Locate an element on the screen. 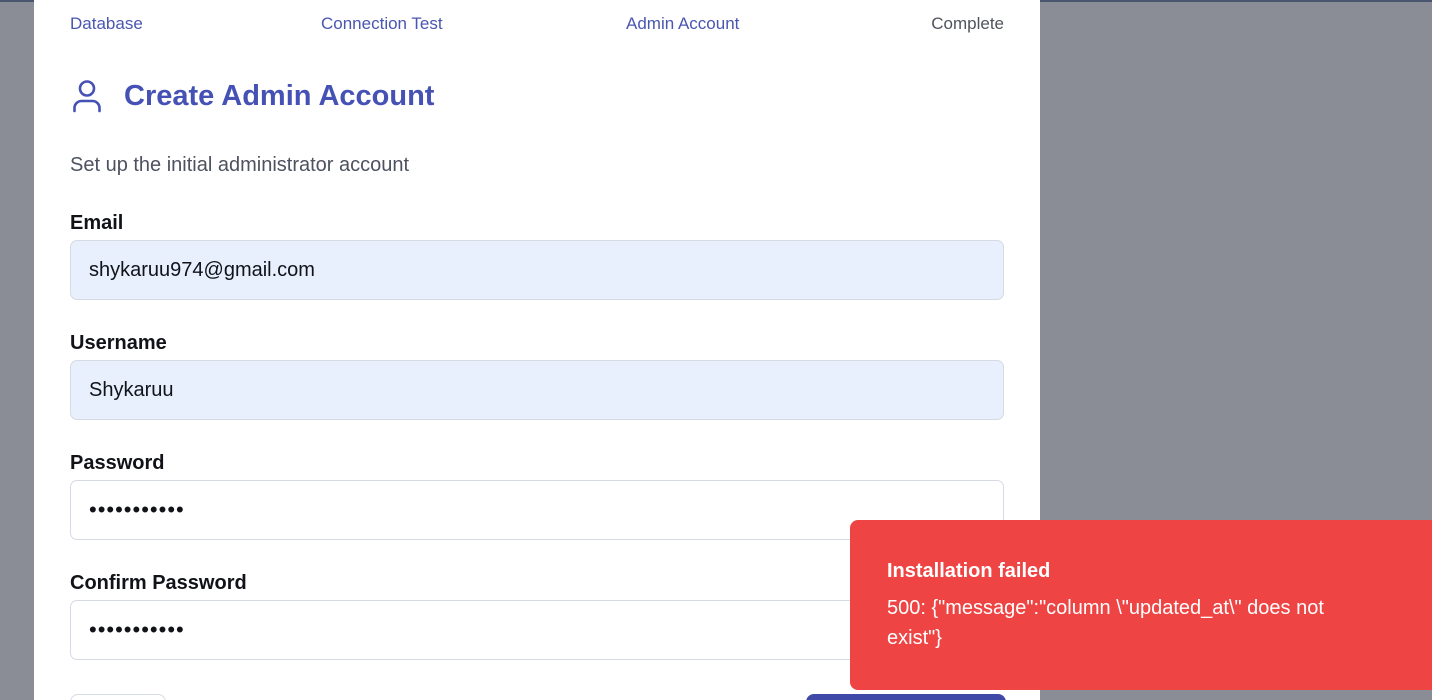  back-button is located at coordinates (118, 697).